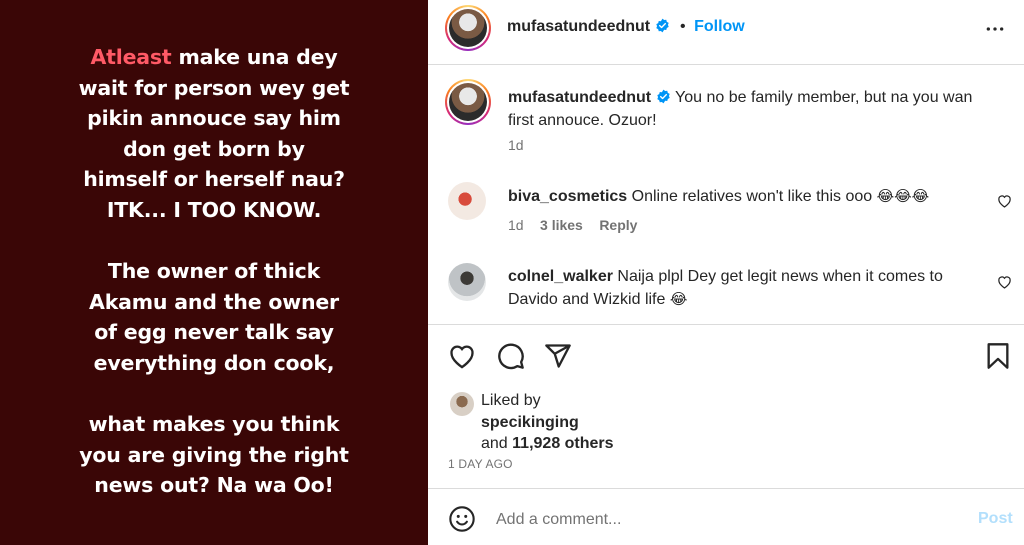 This screenshot has height=545, width=1024. What do you see at coordinates (511, 356) in the screenshot?
I see `comment-icon` at bounding box center [511, 356].